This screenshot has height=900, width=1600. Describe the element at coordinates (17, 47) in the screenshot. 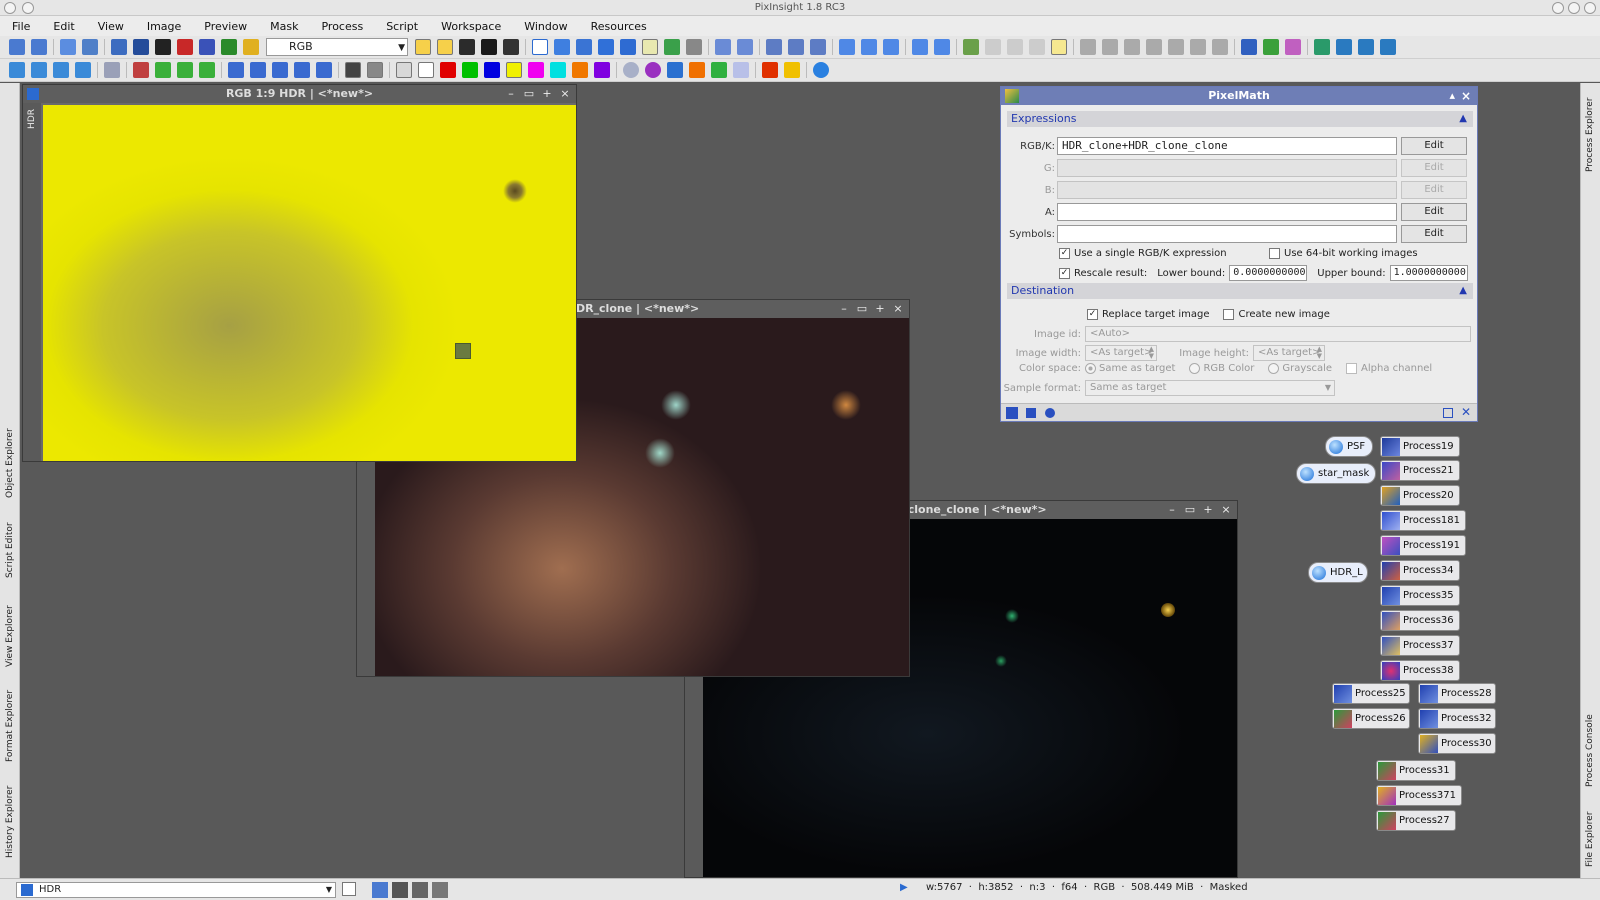

I see `undo-icon` at that location.